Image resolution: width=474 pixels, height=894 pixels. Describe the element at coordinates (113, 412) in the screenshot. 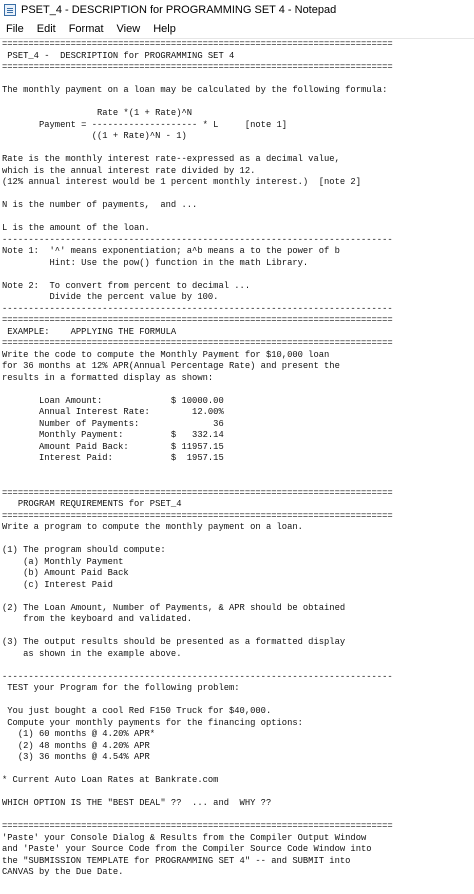

I see `document-line: Annual Interest Rate: 12.00%` at that location.